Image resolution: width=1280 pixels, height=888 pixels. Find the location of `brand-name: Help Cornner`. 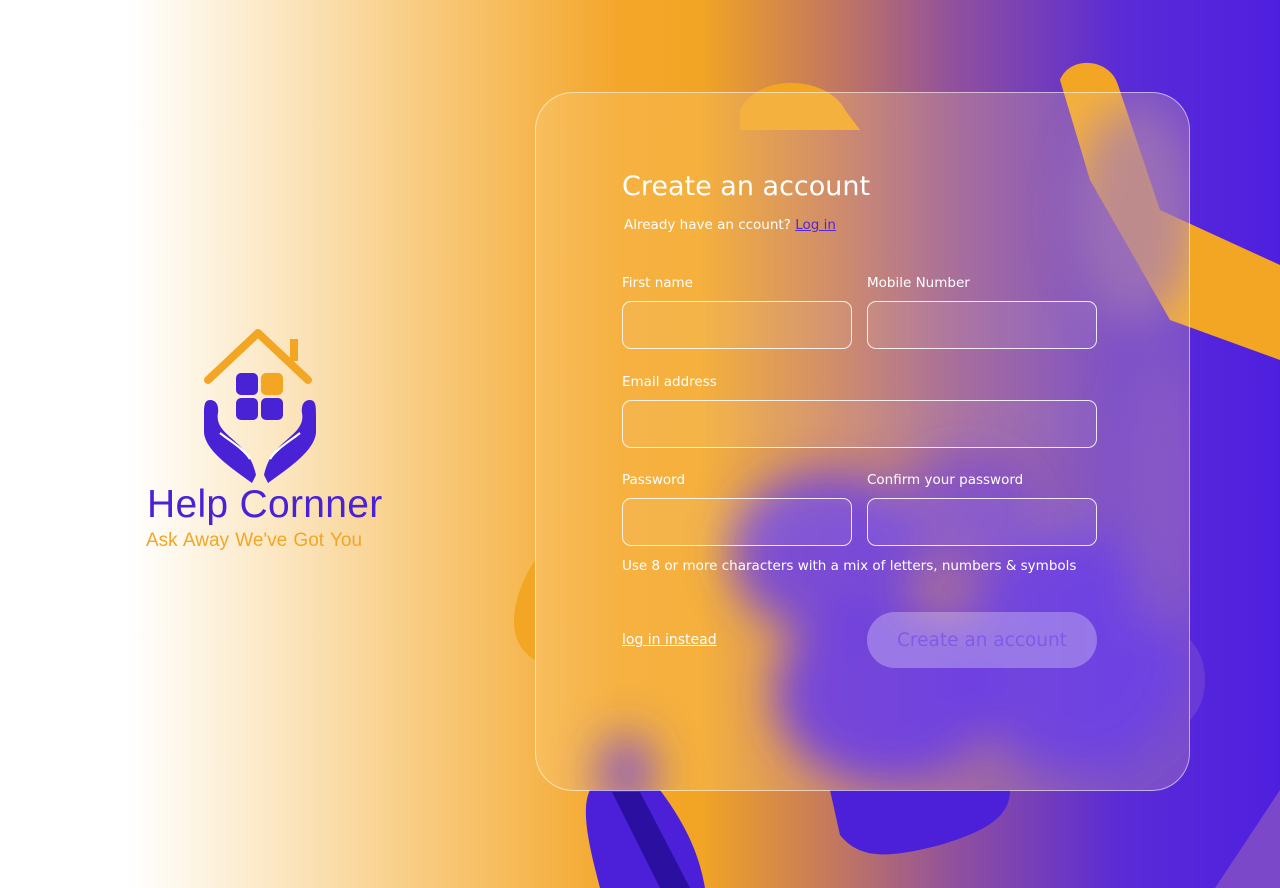

brand-name: Help Cornner is located at coordinates (265, 504).